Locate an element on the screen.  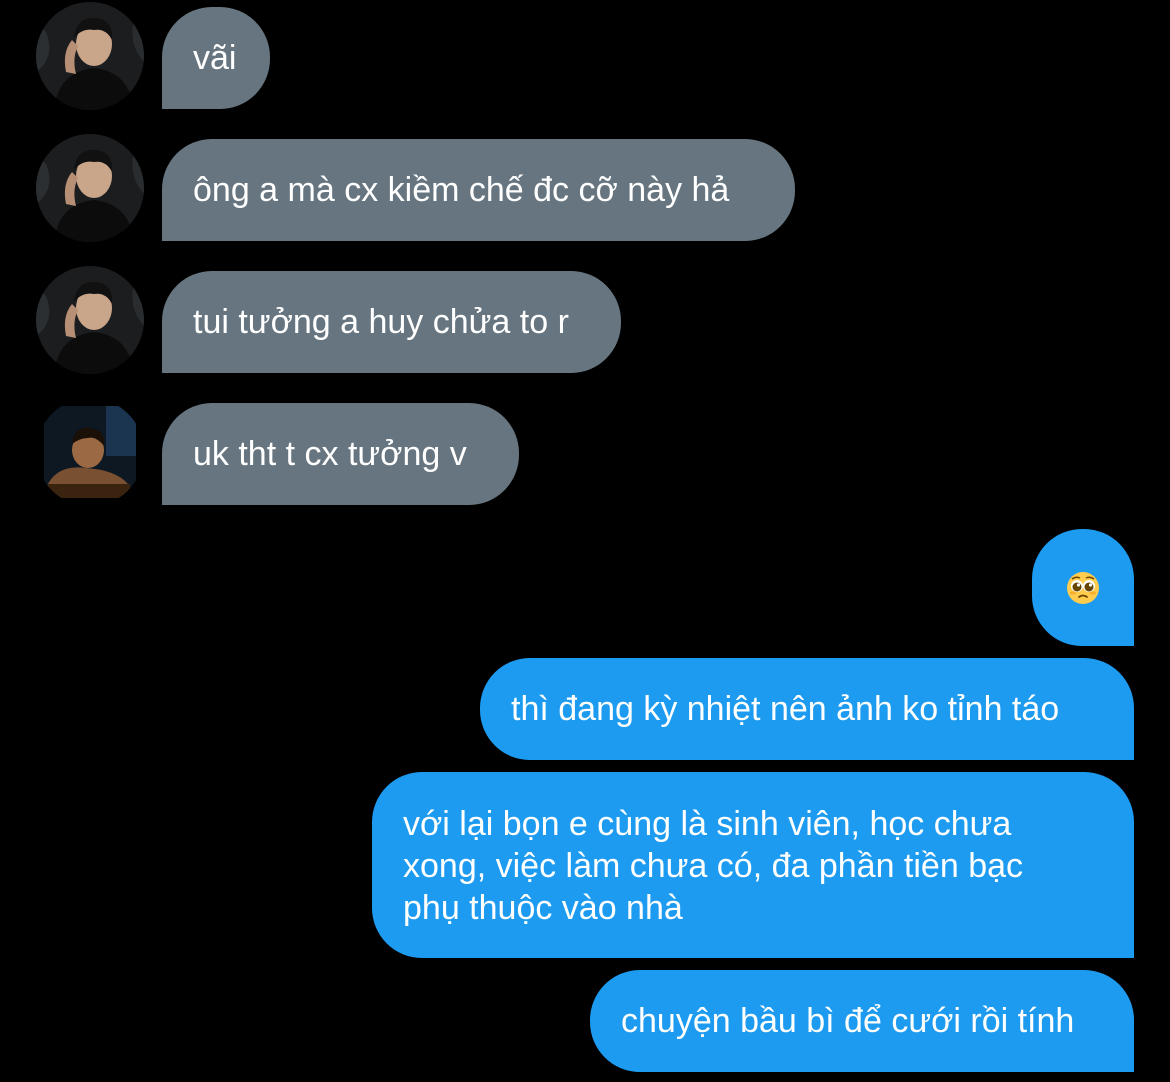
message-text: thì đang kỳ nhiệt nên ảnh ko tỉnh táo is located at coordinates (785, 709).